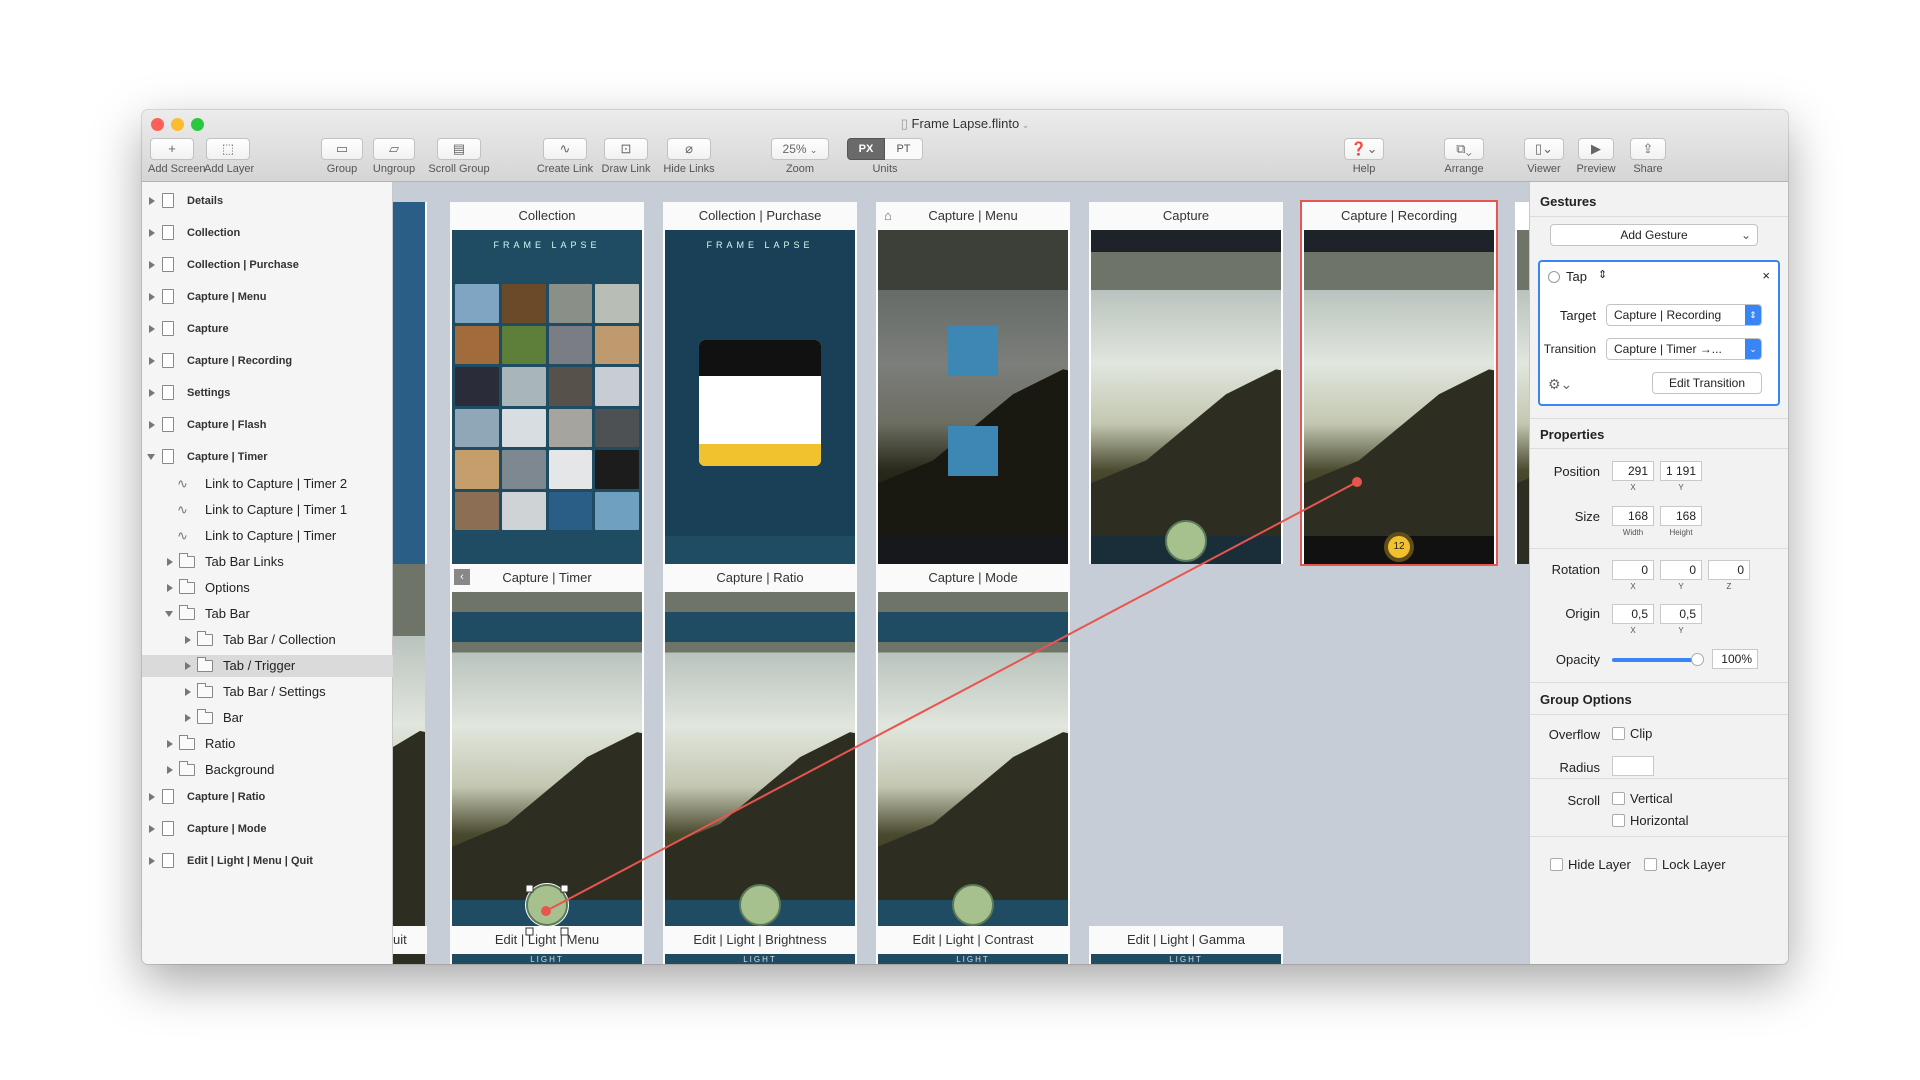 This screenshot has width=1920, height=1080. Describe the element at coordinates (1618, 798) in the screenshot. I see `vertical-checkbox` at that location.